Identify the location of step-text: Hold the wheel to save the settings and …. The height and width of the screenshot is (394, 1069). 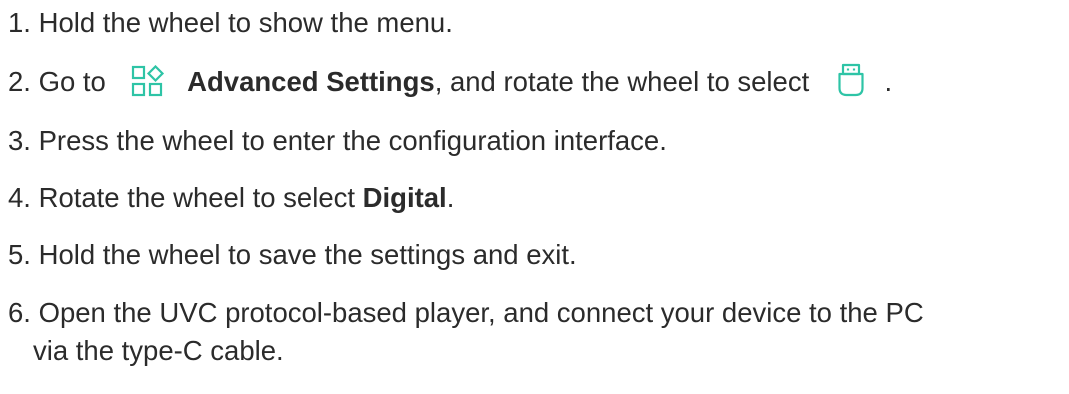
(307, 254).